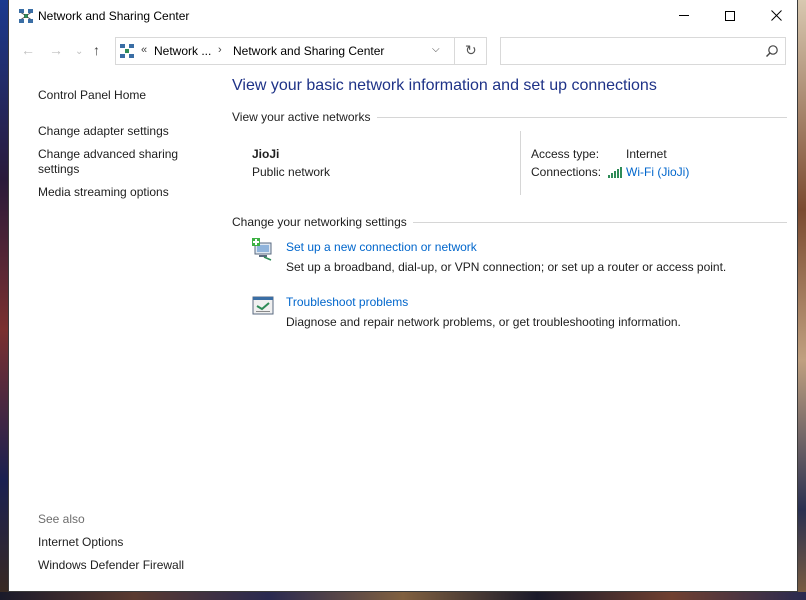 The image size is (806, 600). What do you see at coordinates (347, 302) in the screenshot?
I see `troubleshoot-problems-link: Troubleshoot problems` at bounding box center [347, 302].